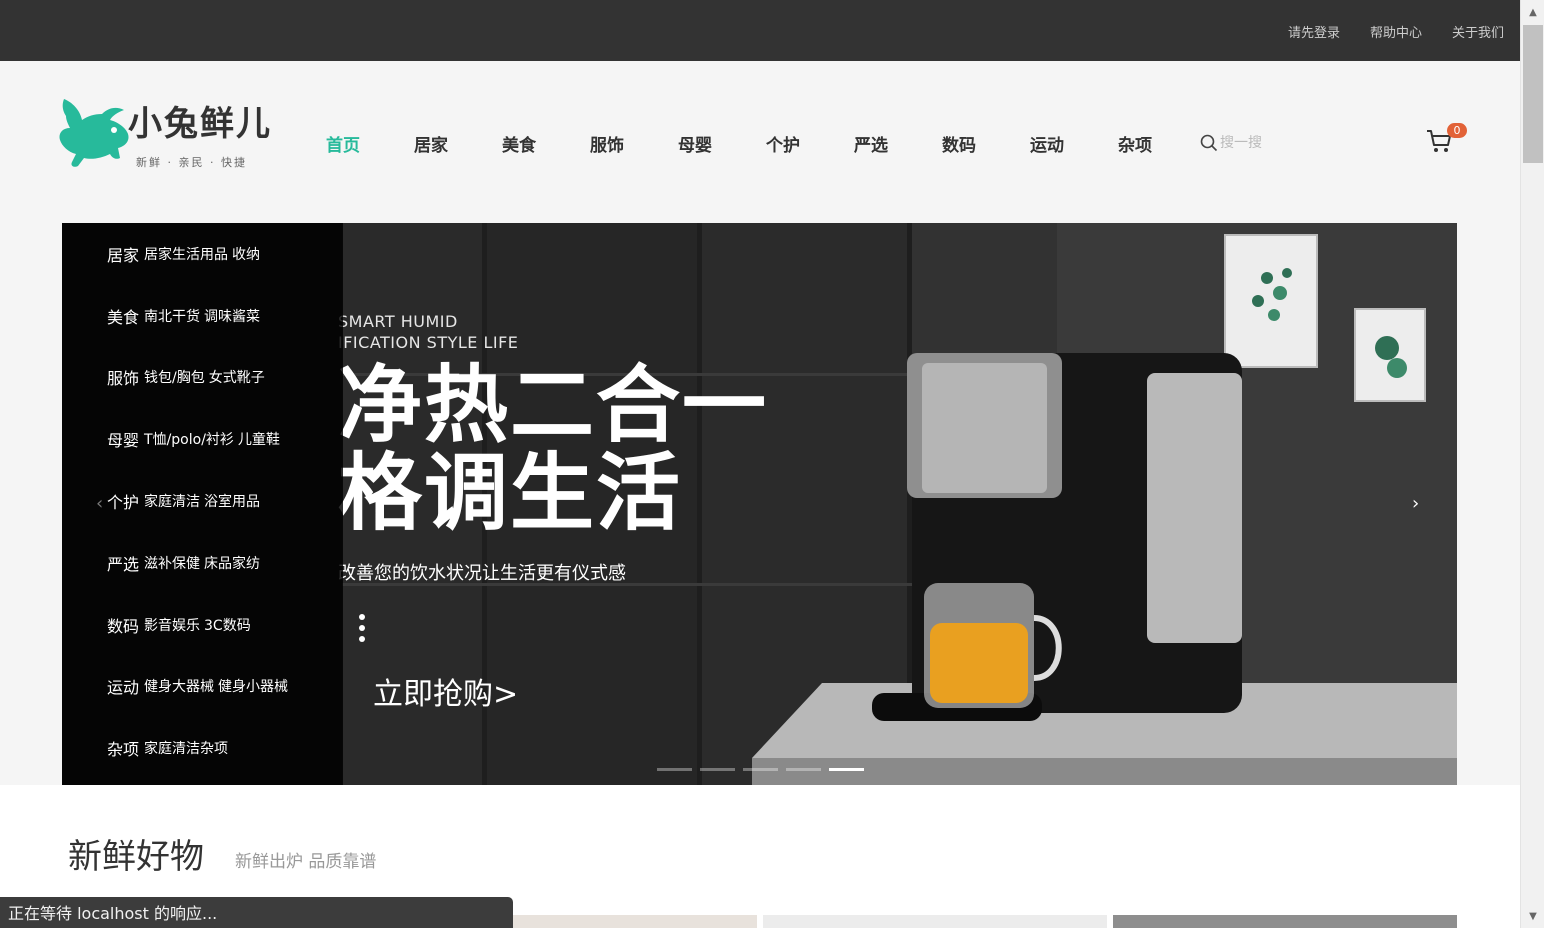 The width and height of the screenshot is (1544, 928). What do you see at coordinates (191, 162) in the screenshot?
I see `logo-slogan: 新鲜 · 亲民 · 快捷` at bounding box center [191, 162].